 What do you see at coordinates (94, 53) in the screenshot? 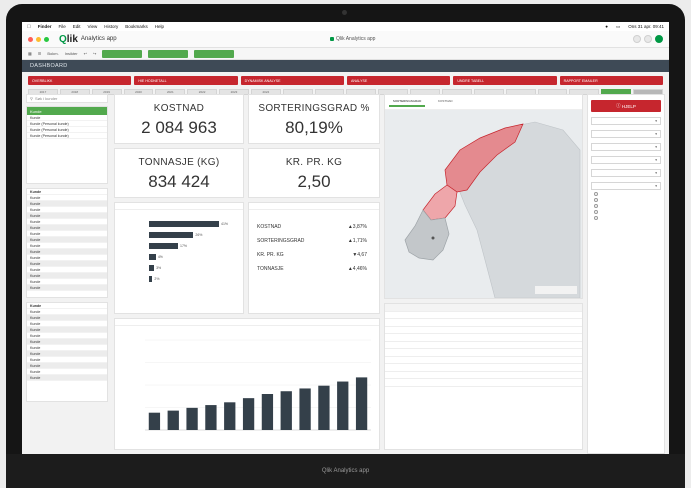
I see `forward-icon: ↪` at bounding box center [94, 53].